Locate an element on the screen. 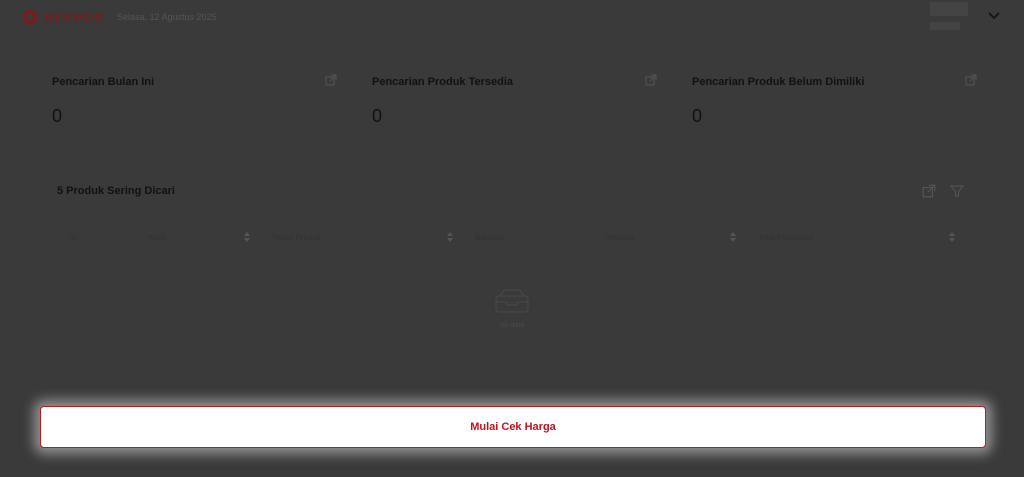  empty-state-text: No data is located at coordinates (512, 325).